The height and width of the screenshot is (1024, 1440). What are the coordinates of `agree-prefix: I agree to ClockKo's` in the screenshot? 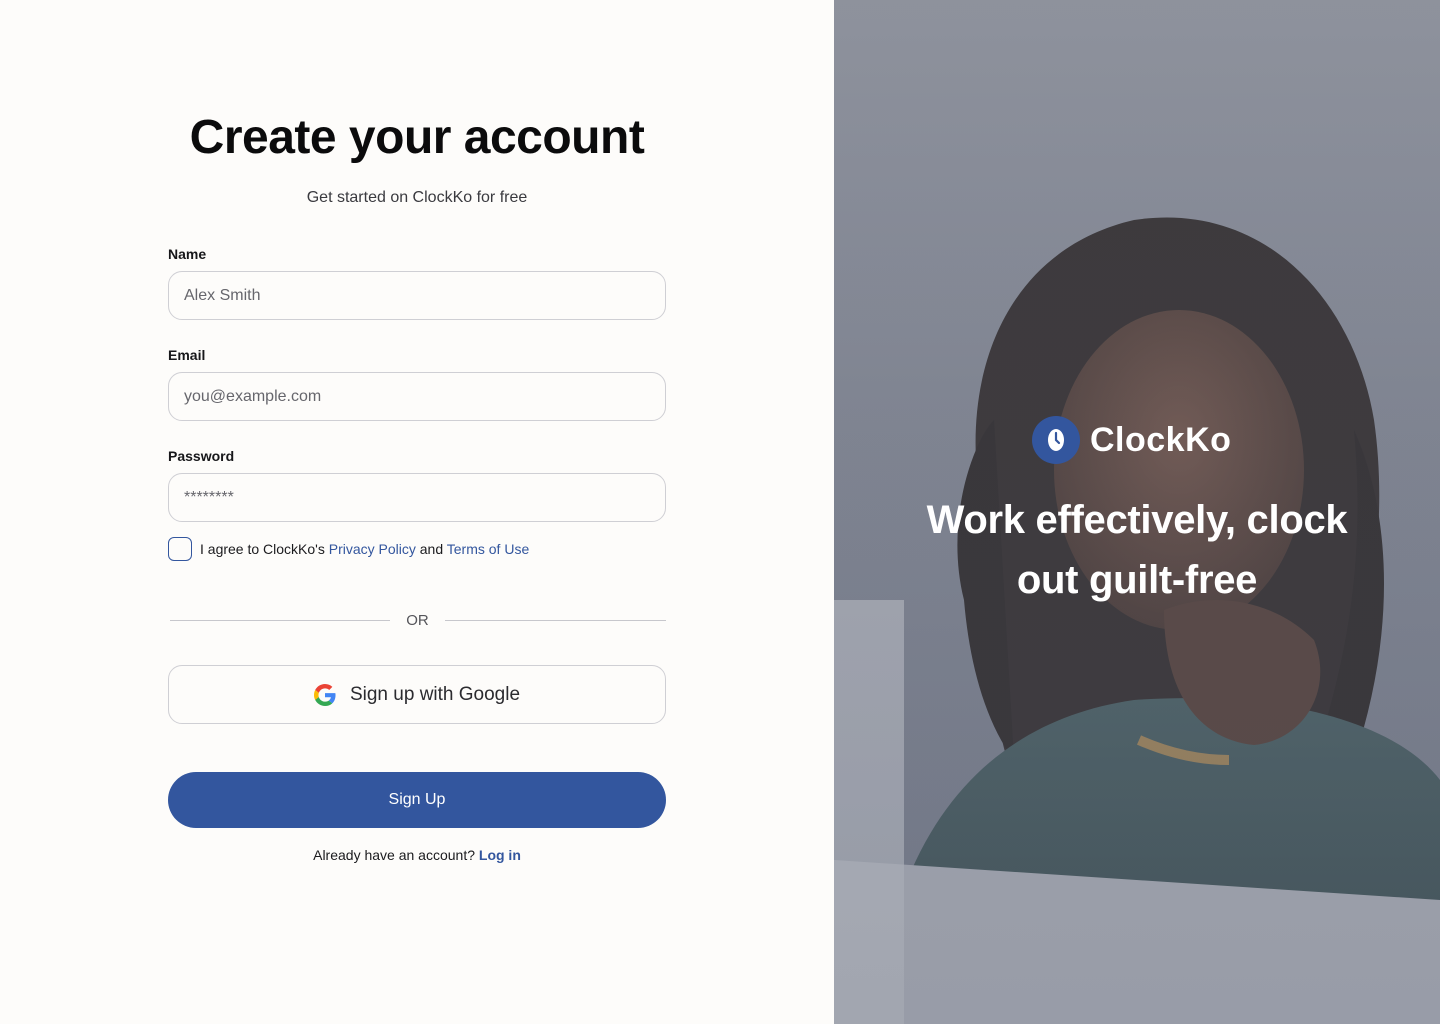 It's located at (264, 549).